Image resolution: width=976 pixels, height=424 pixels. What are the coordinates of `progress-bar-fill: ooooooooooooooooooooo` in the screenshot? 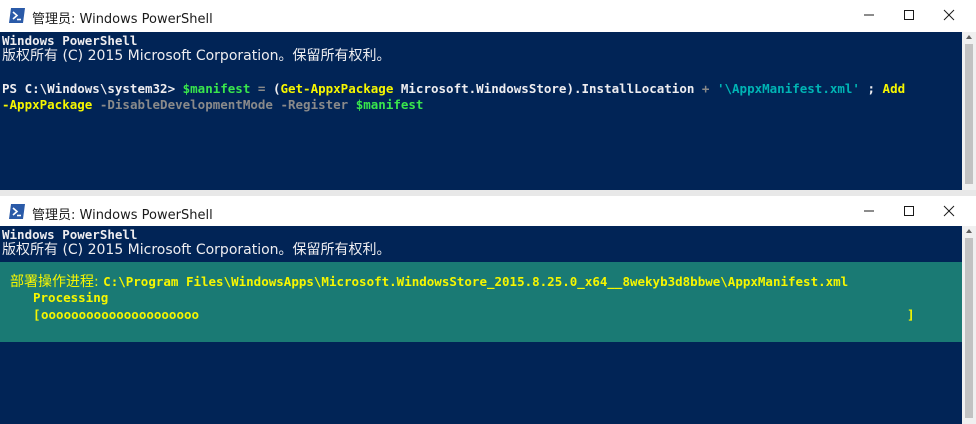 It's located at (120, 314).